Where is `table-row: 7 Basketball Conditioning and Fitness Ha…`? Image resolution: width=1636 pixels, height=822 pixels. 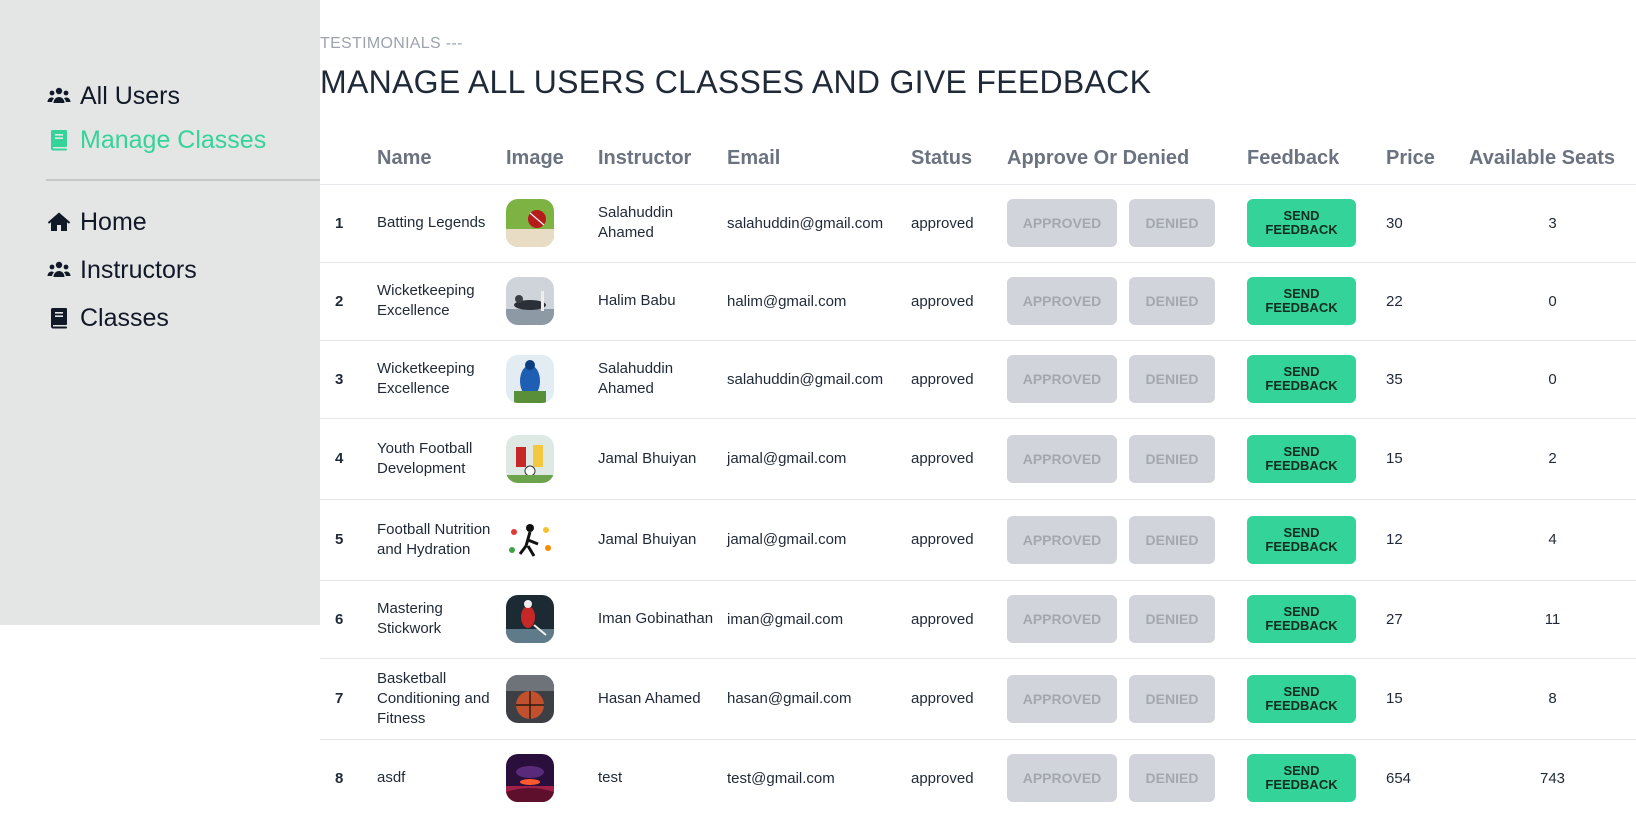 table-row: 7 Basketball Conditioning and Fitness Ha… is located at coordinates (978, 698).